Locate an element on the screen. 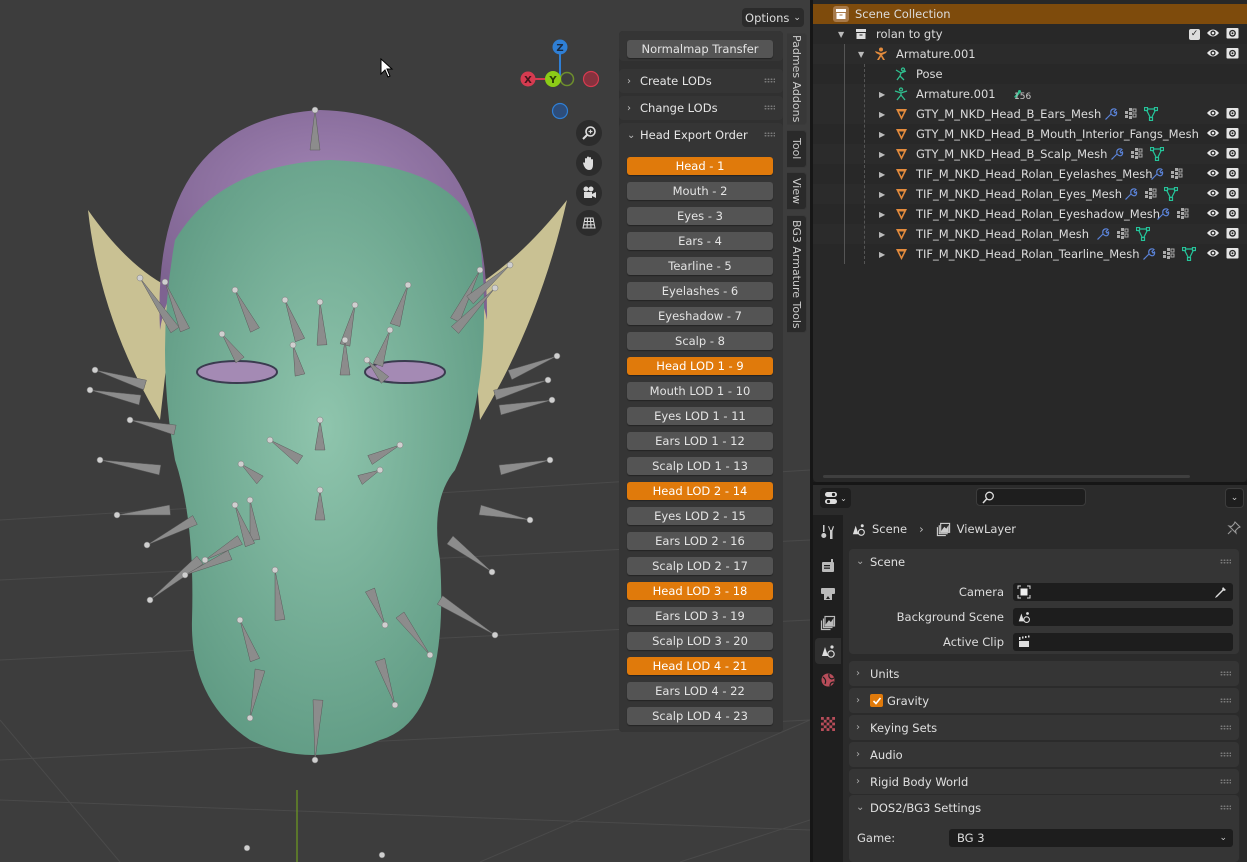  export-order-button: Eyeshadow - 7 is located at coordinates (700, 316).